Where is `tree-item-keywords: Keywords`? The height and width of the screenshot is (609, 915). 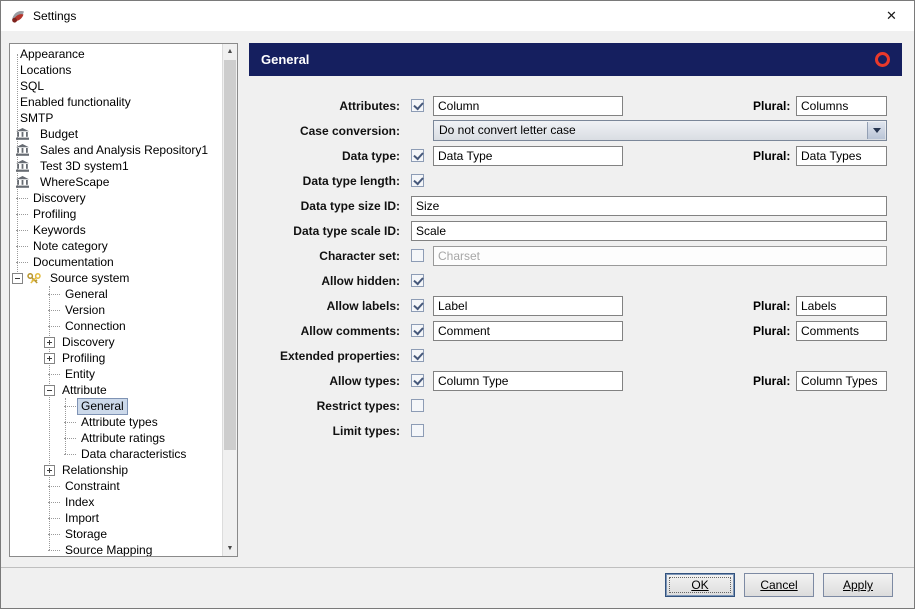 tree-item-keywords: Keywords is located at coordinates (117, 230).